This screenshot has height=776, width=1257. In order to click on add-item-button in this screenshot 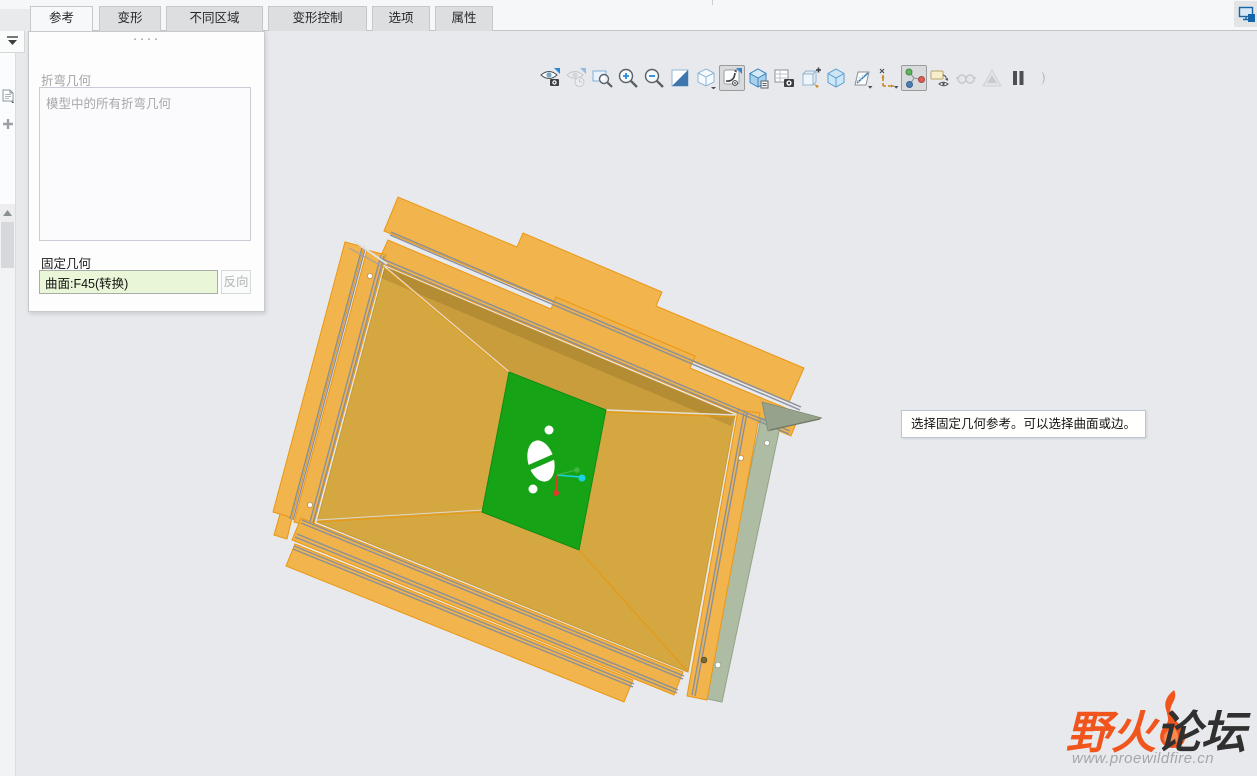, I will do `click(8, 124)`.